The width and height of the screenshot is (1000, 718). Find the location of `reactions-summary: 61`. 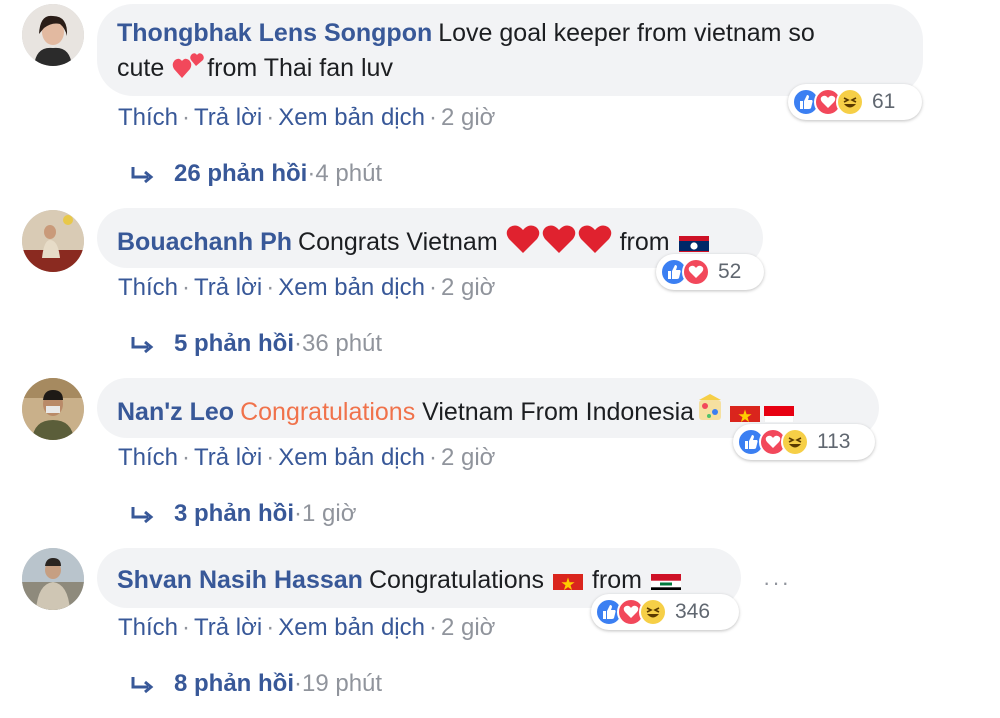

reactions-summary: 61 is located at coordinates (855, 102).